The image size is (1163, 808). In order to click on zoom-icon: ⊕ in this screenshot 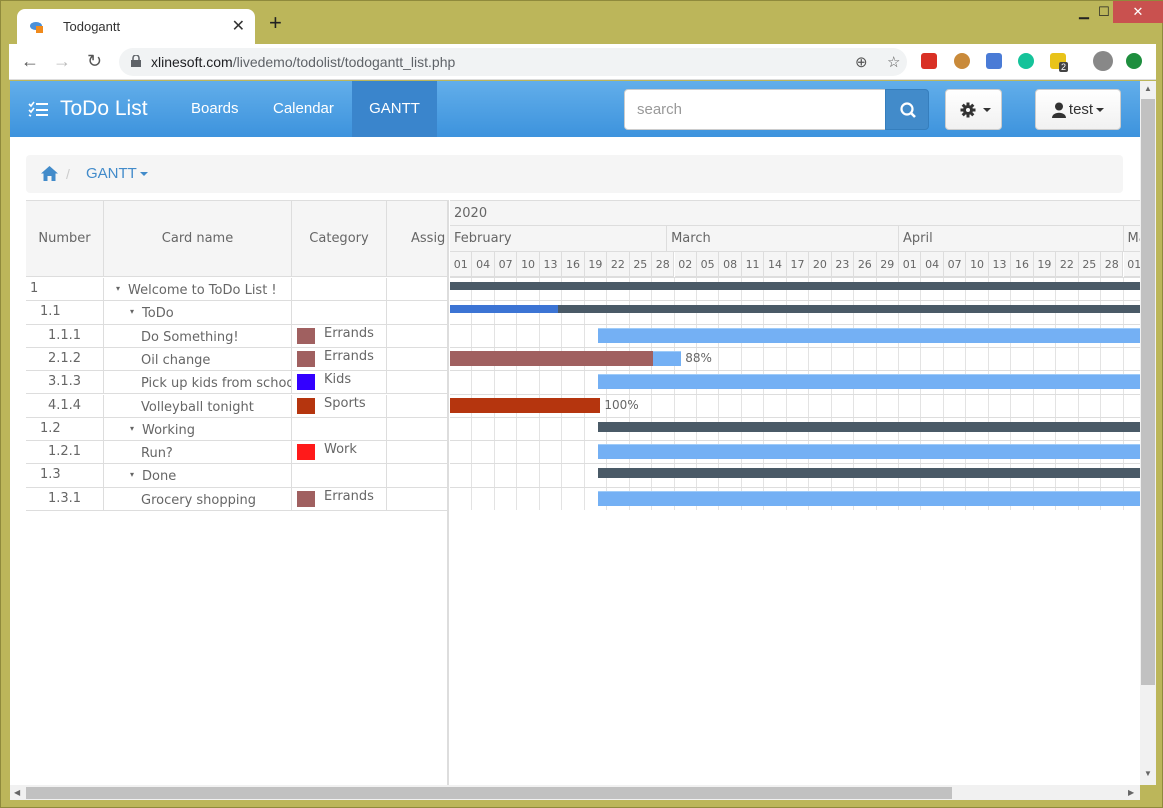, I will do `click(861, 62)`.